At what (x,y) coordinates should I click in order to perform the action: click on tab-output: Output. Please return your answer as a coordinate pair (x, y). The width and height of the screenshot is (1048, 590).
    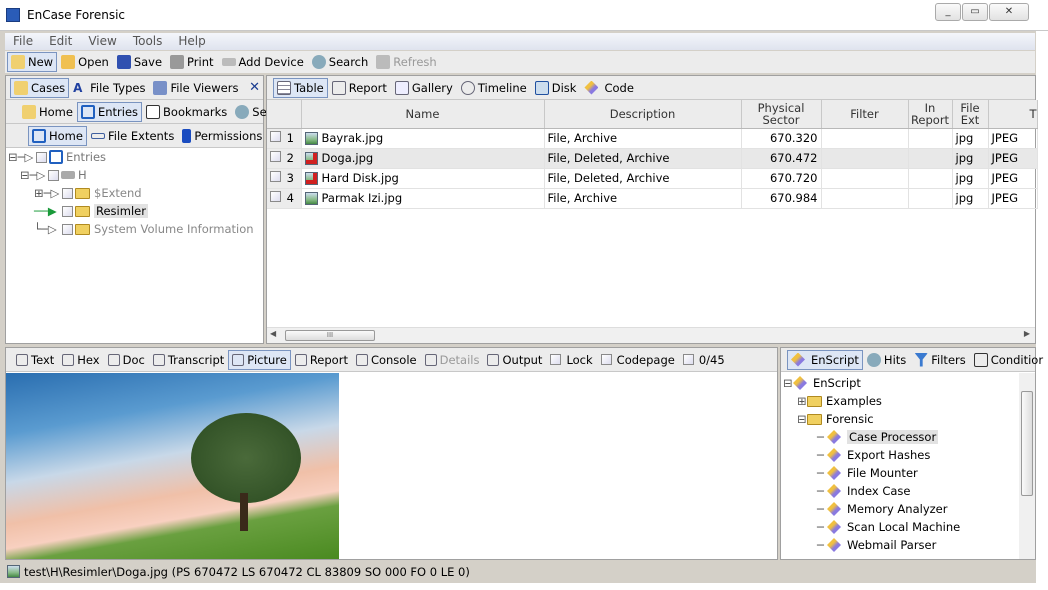
    Looking at the image, I should click on (514, 360).